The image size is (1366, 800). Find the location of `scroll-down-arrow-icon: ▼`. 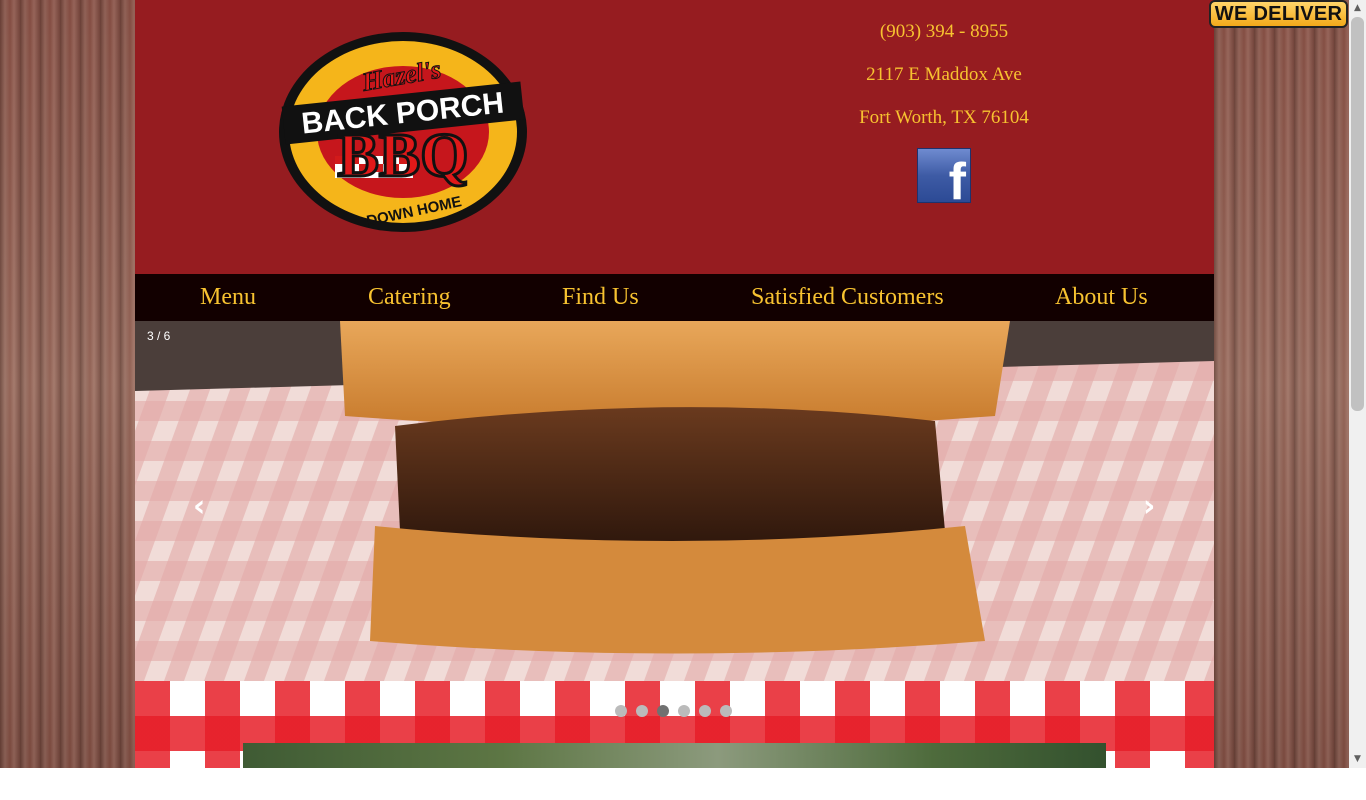

scroll-down-arrow-icon: ▼ is located at coordinates (1357, 759).